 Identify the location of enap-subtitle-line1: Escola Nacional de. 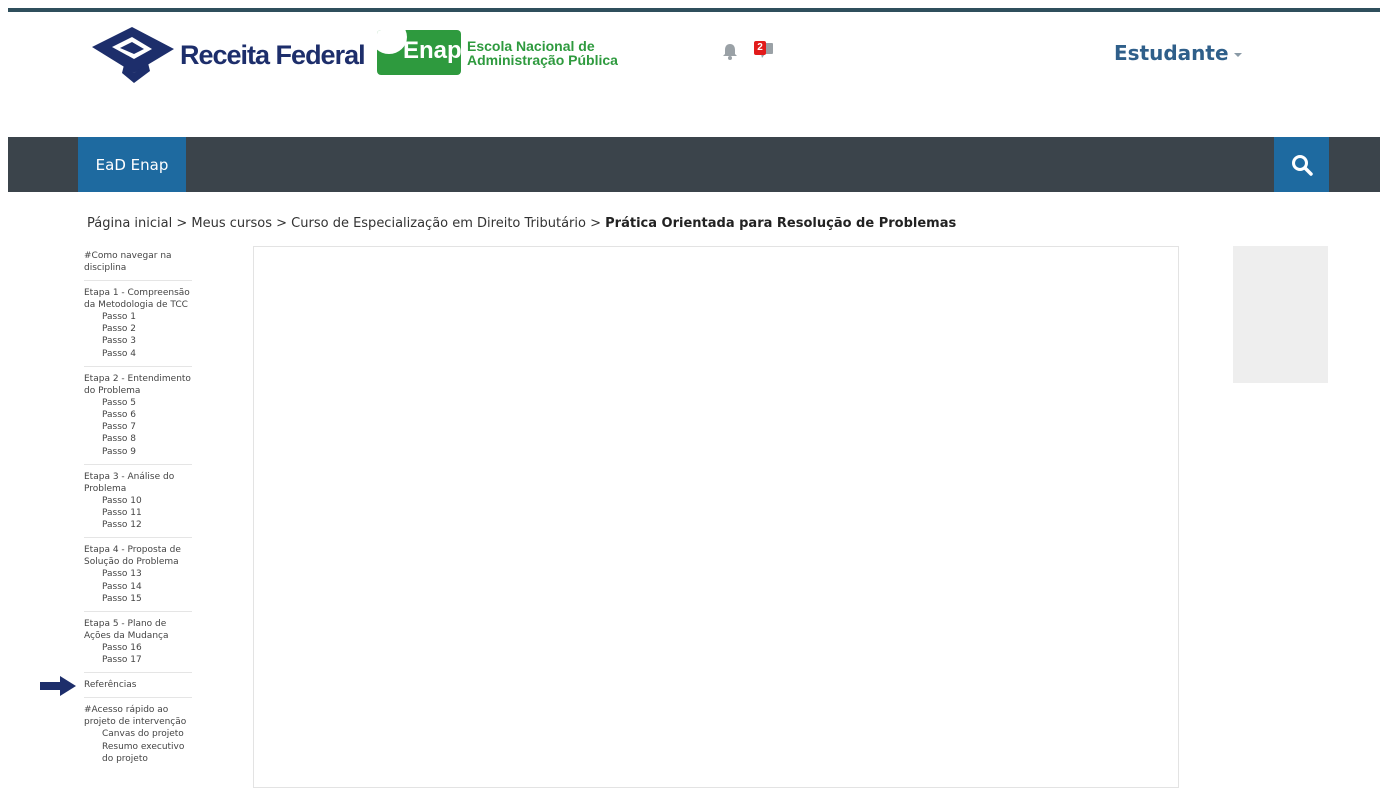
(531, 45).